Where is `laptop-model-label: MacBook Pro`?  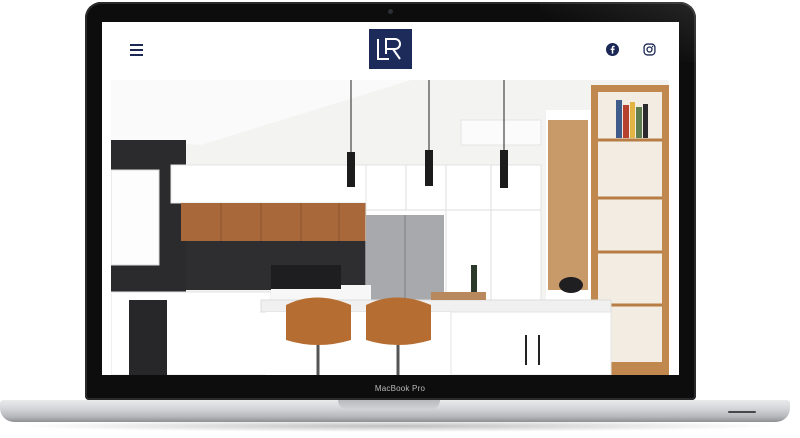
laptop-model-label: MacBook Pro is located at coordinates (400, 388).